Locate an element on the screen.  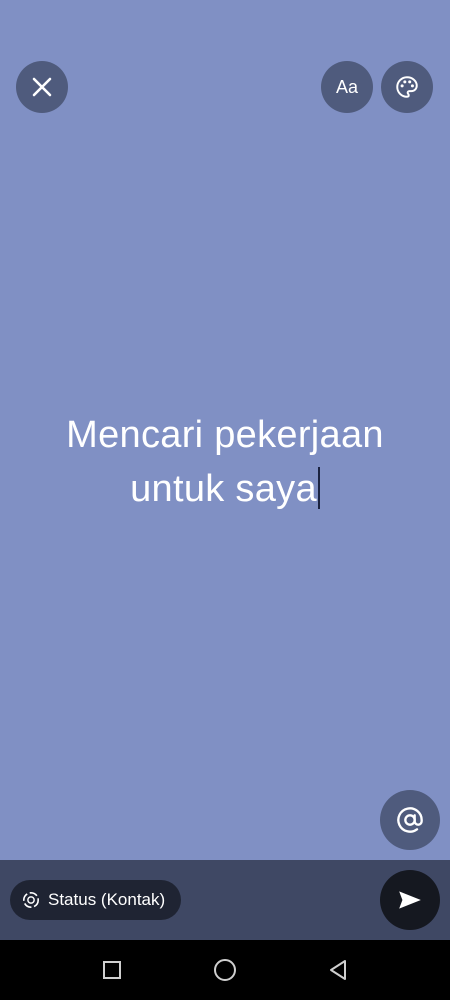
palette-icon is located at coordinates (407, 87).